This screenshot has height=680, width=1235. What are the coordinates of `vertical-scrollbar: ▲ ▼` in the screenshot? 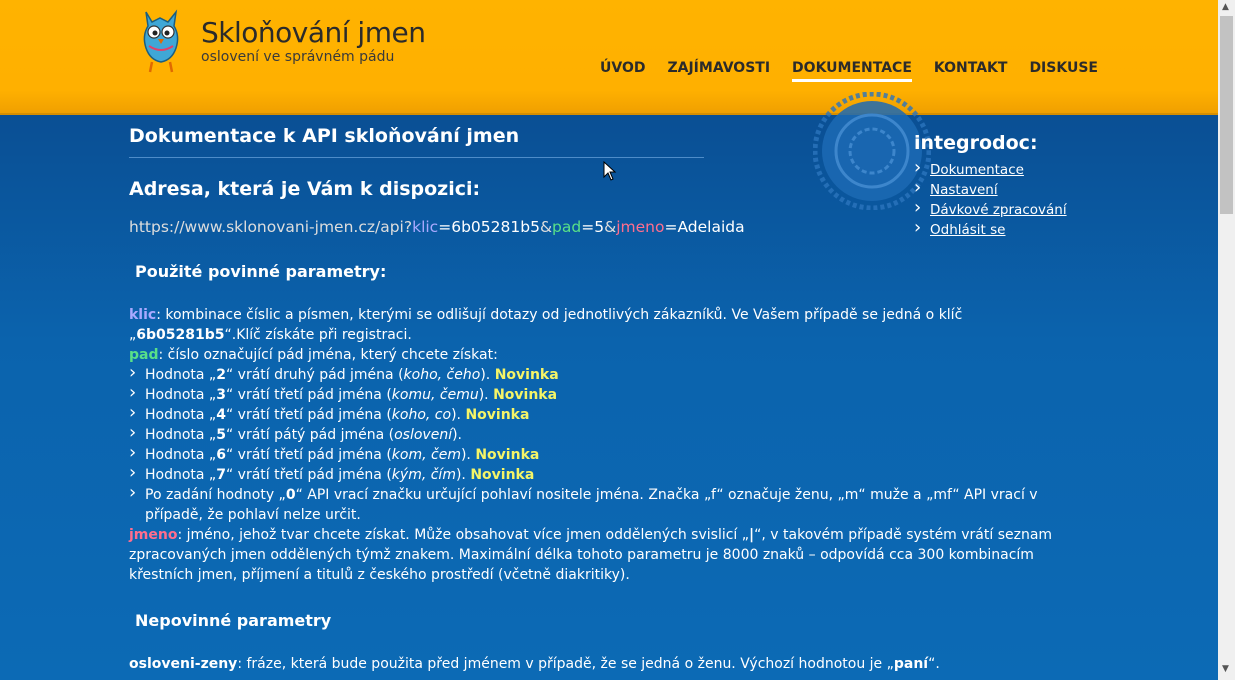 It's located at (1226, 340).